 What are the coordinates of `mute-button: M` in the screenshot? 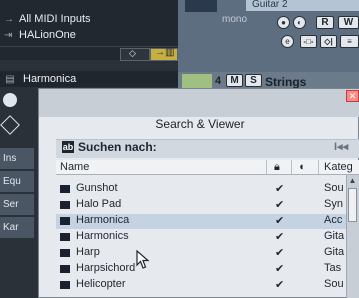 It's located at (234, 80).